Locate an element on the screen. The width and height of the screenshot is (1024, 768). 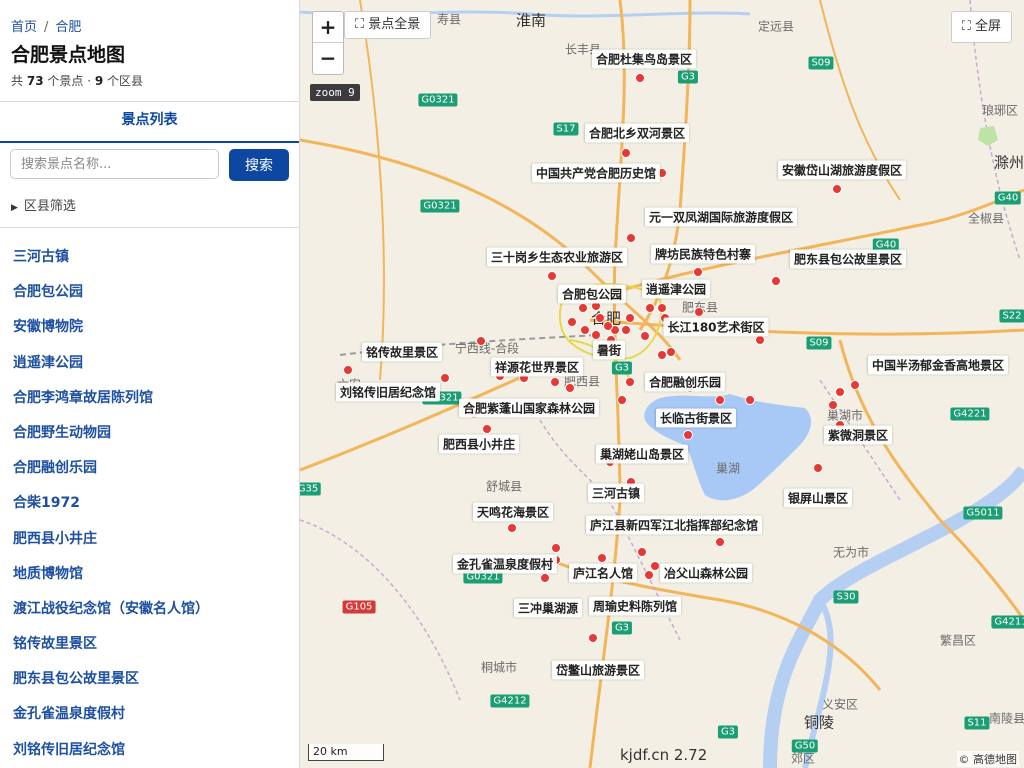
spot-map-label: 三十岗乡生态农业旅游区 is located at coordinates (557, 257).